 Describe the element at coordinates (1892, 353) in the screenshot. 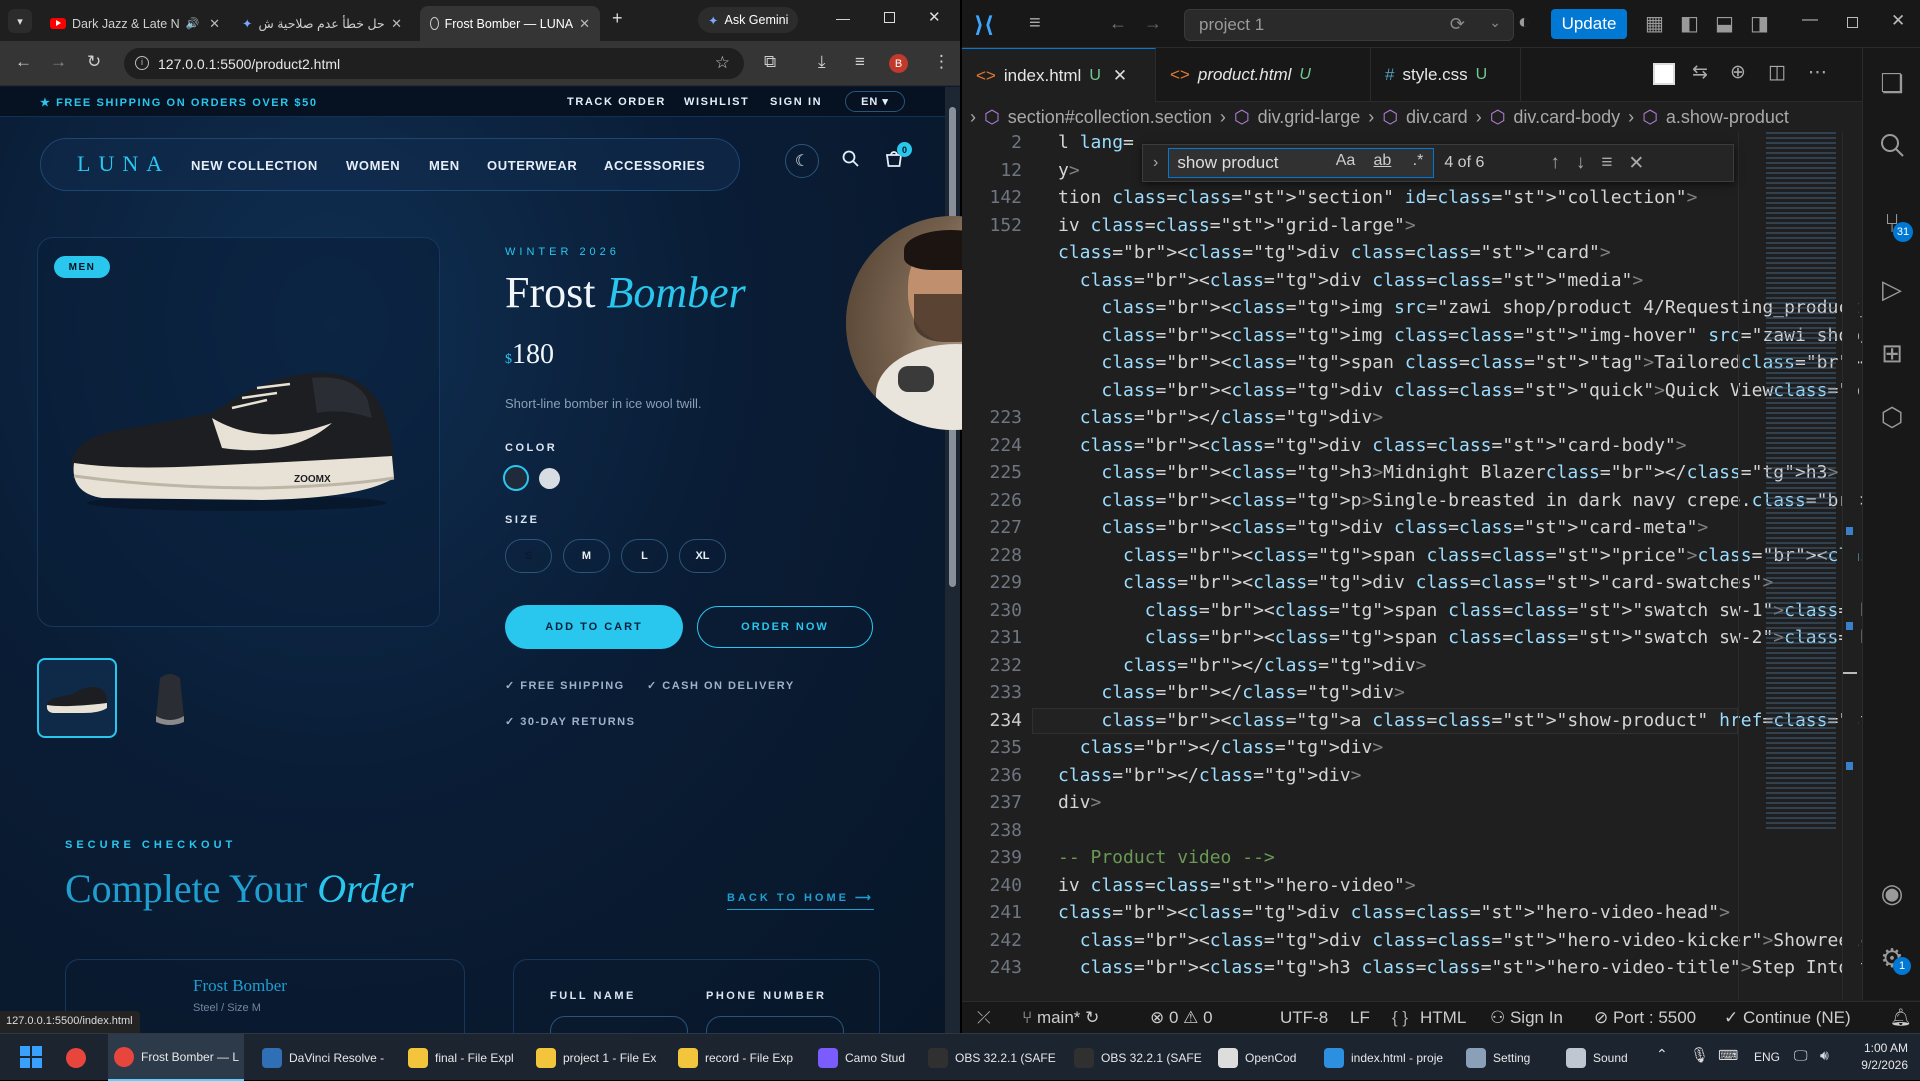

I see `extensions-icon: ⊞` at that location.